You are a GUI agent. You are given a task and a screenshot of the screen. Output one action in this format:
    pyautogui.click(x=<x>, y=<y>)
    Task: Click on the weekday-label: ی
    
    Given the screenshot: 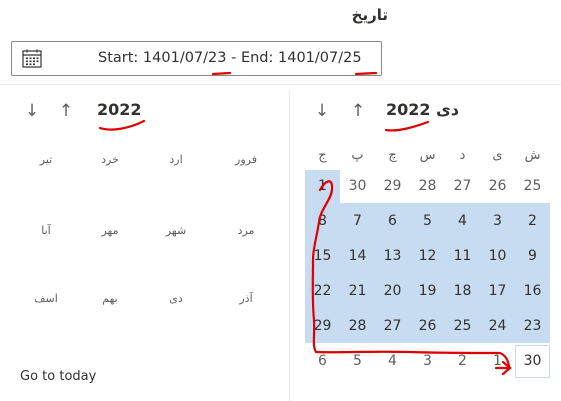 What is the action you would take?
    pyautogui.click(x=497, y=155)
    